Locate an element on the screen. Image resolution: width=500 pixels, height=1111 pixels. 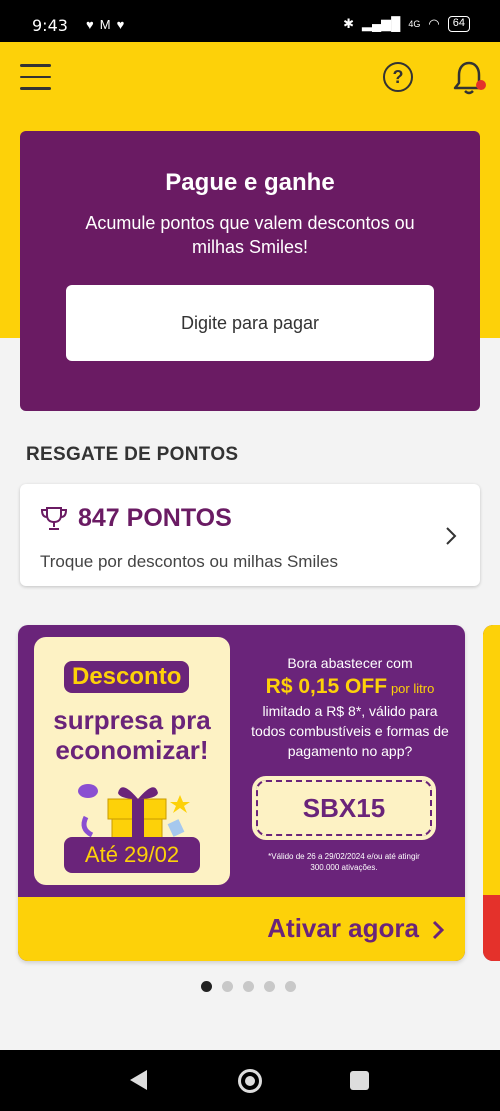
pay-card-title: Pague e ganhe is located at coordinates (250, 182).